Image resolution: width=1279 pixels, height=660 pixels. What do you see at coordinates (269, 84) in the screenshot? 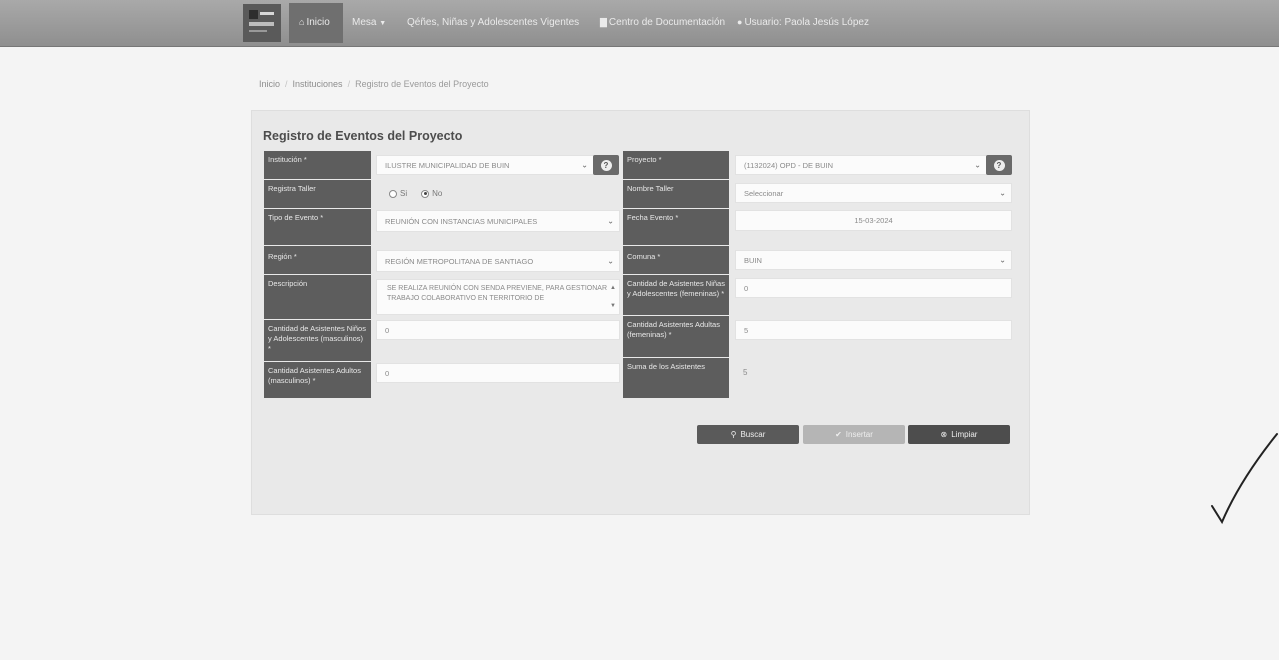
I see `breadcrumb-inicio: Inicio` at bounding box center [269, 84].